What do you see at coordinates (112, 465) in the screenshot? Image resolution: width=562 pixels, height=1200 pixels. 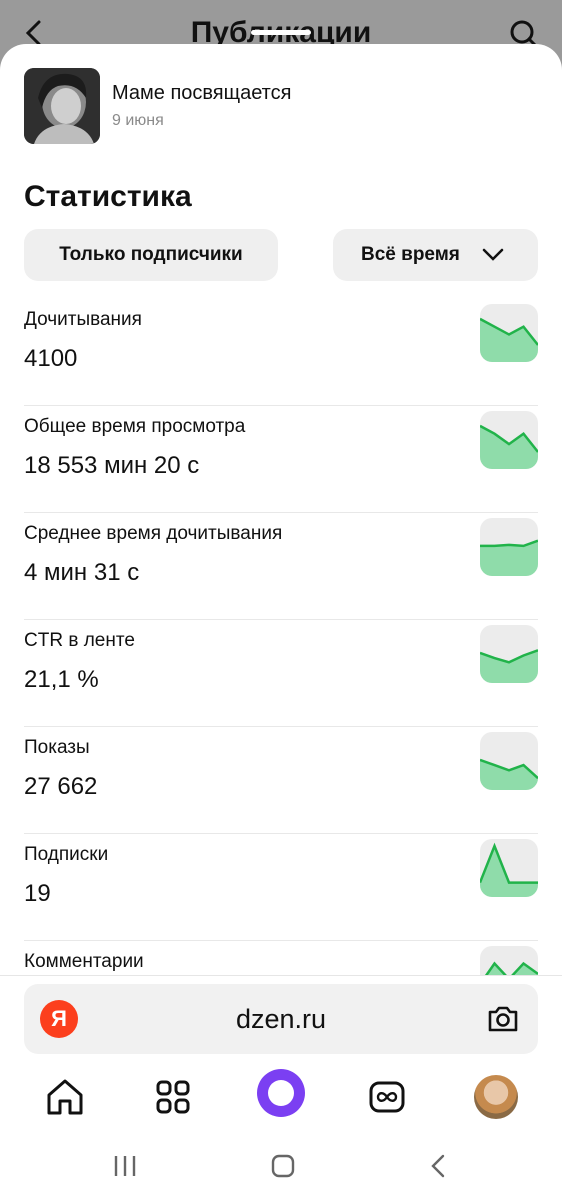 I see `metric-value: 18 553 мин 20 с` at bounding box center [112, 465].